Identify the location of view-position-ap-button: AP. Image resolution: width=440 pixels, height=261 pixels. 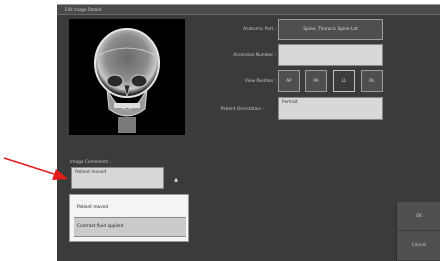
(289, 81).